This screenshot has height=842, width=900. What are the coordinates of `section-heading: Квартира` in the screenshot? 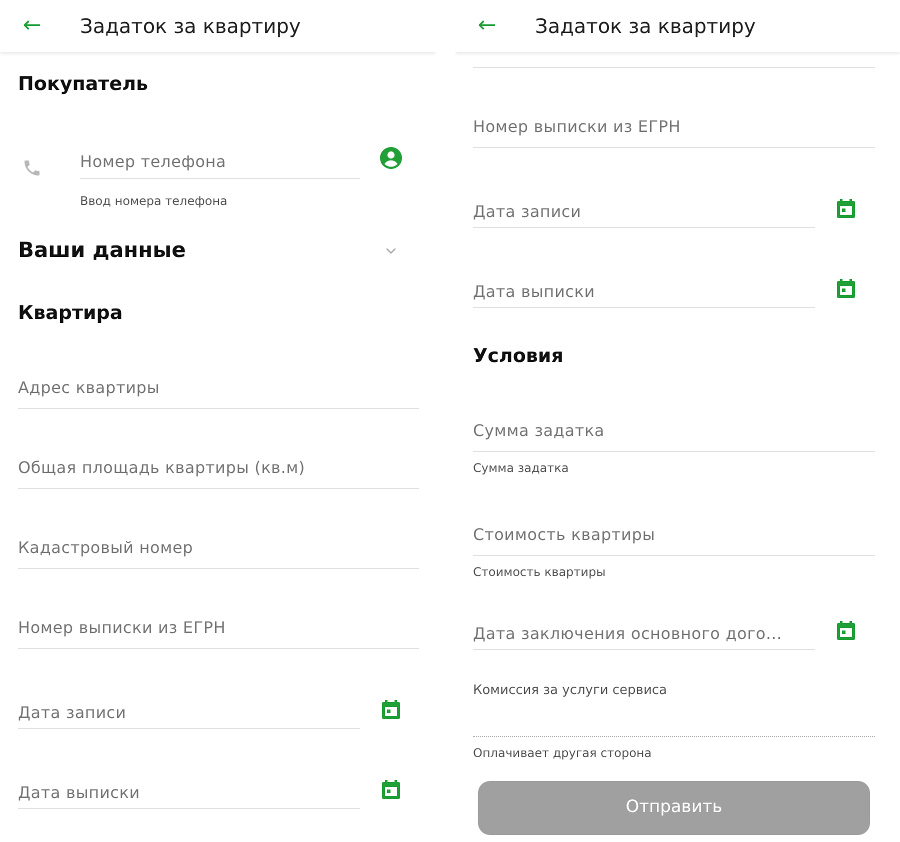 It's located at (71, 313).